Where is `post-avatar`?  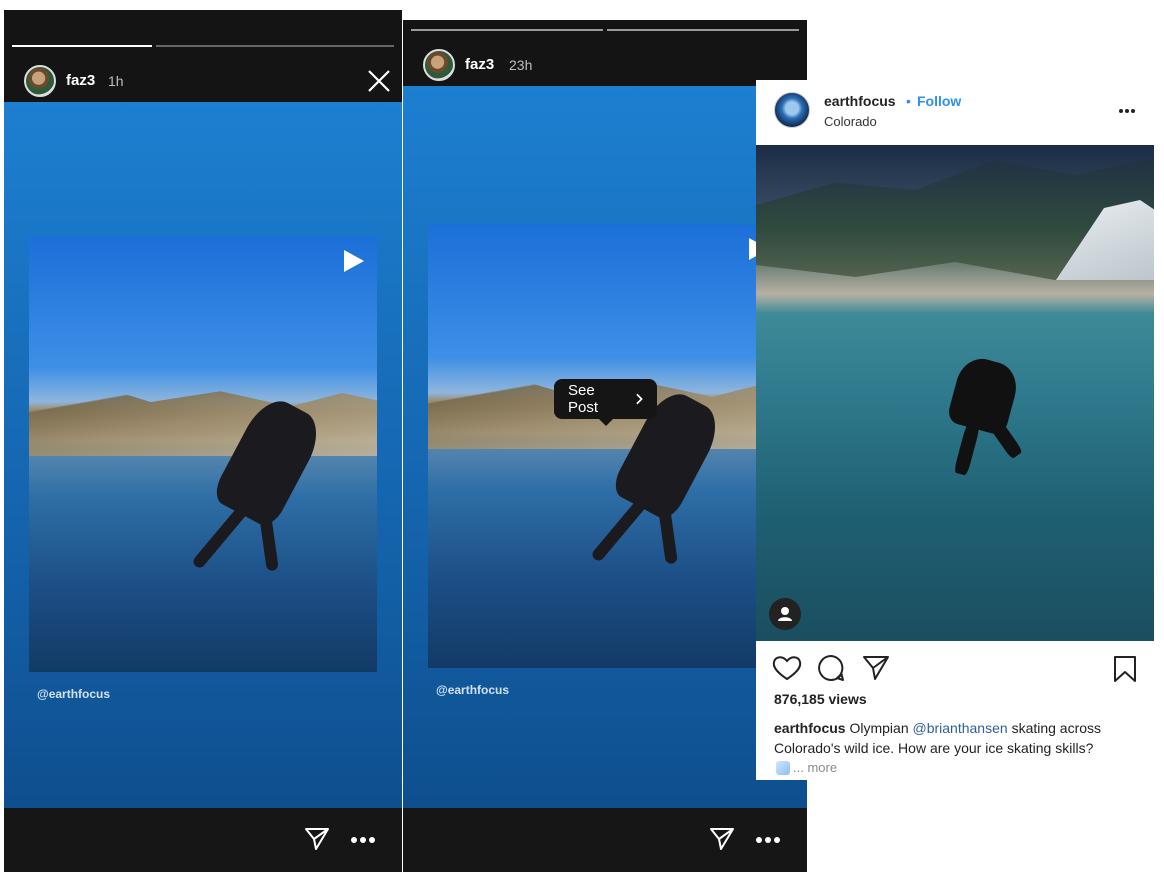 post-avatar is located at coordinates (792, 110).